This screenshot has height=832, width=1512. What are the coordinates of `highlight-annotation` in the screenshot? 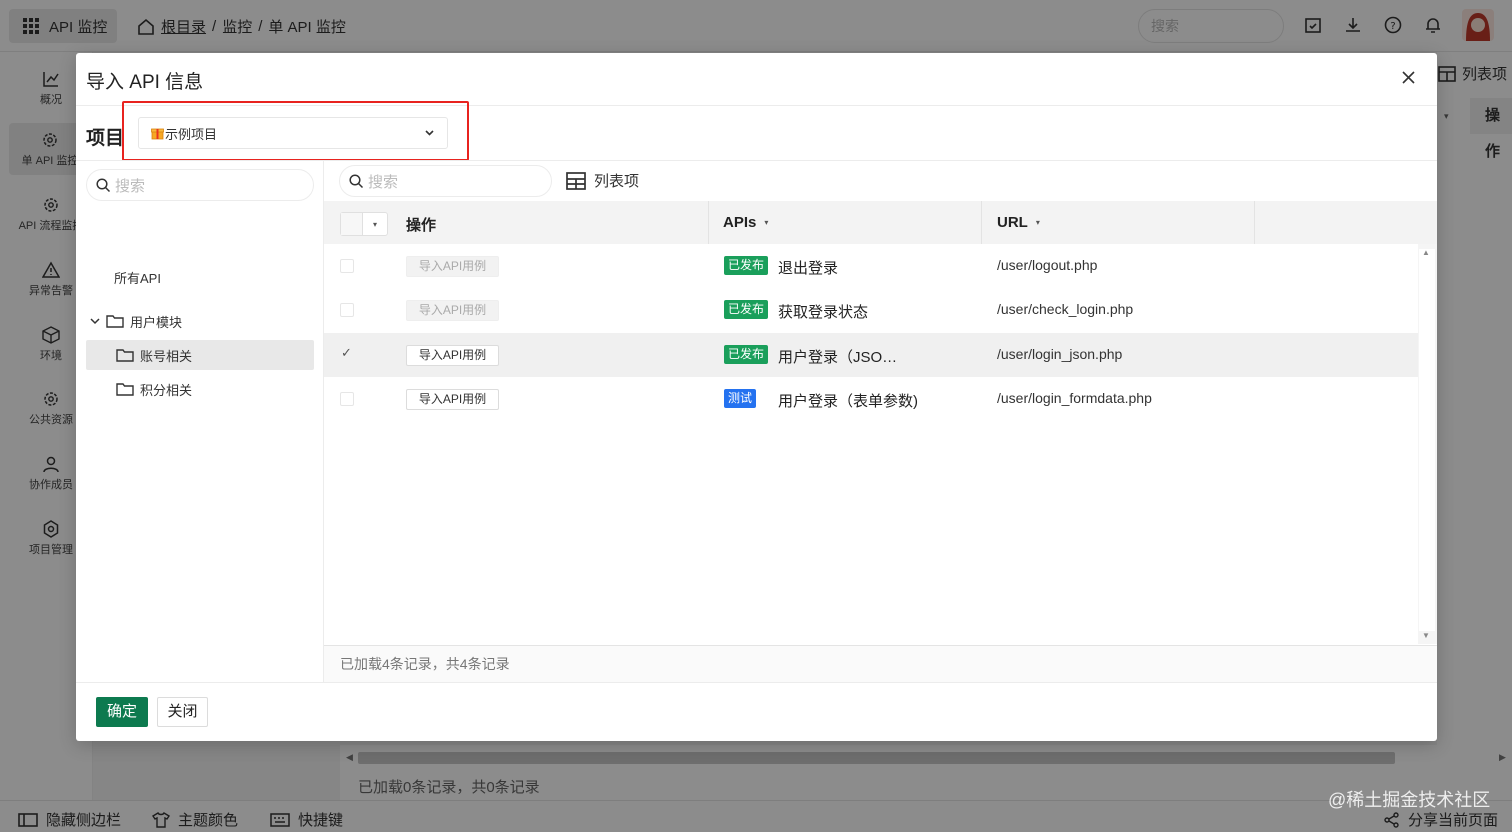 It's located at (295, 131).